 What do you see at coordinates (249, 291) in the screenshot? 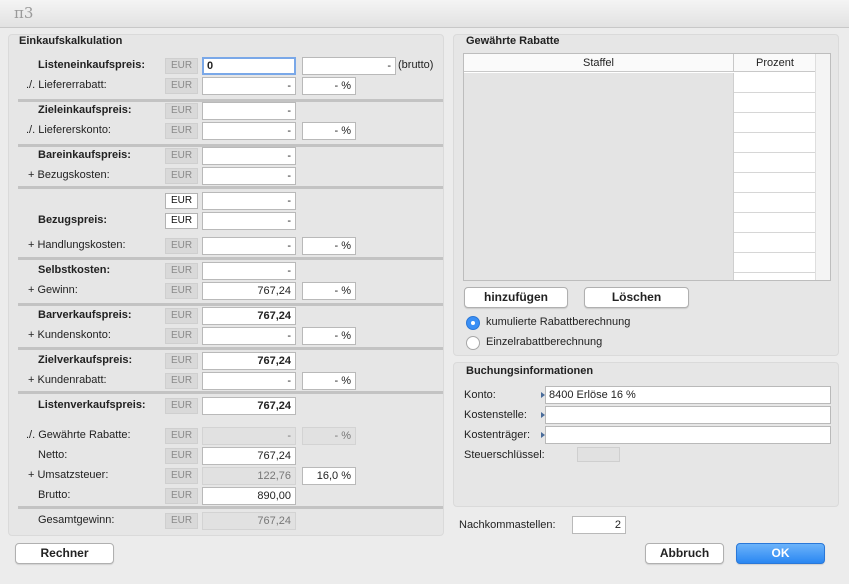
I see `gewinn-input: 767,24` at bounding box center [249, 291].